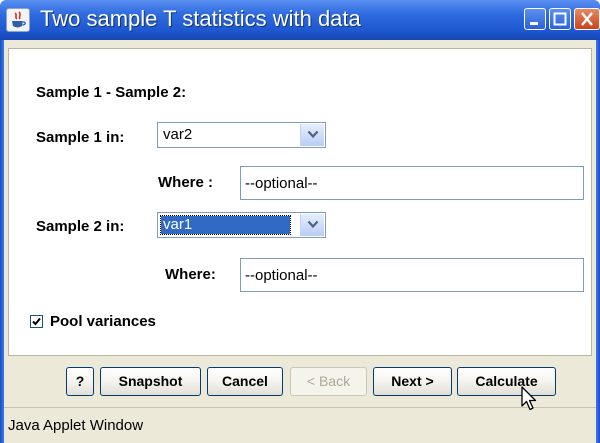 The width and height of the screenshot is (600, 443). Describe the element at coordinates (412, 381) in the screenshot. I see `next-button: Next >` at that location.